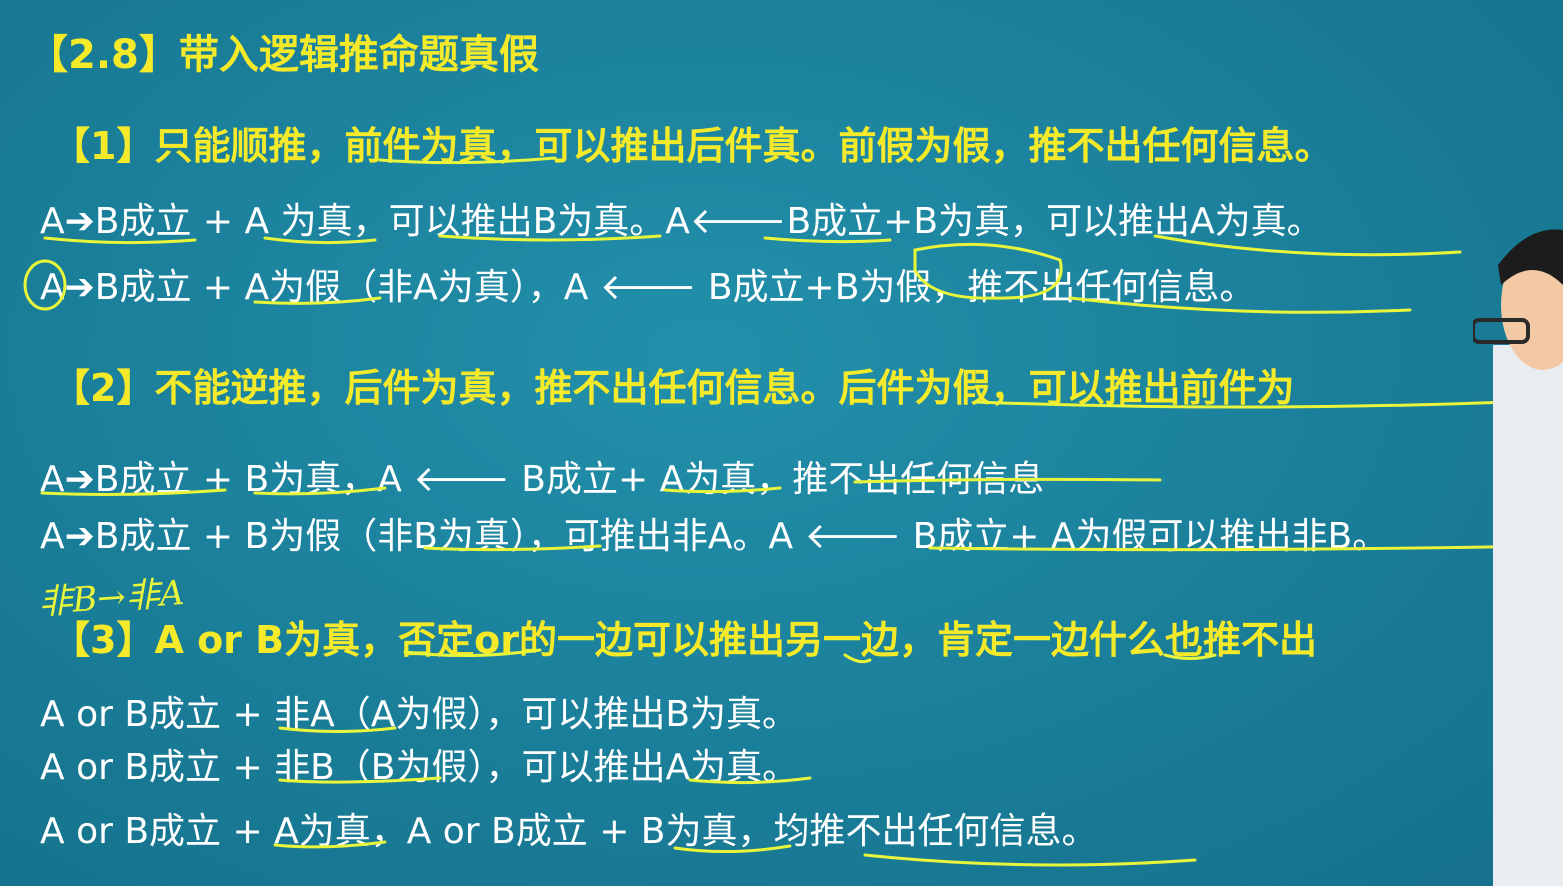  Describe the element at coordinates (681, 221) in the screenshot. I see `section1-line1: A➔B成立 + A 为真，可以推出B为真。A🡐B成立+B为真，可以推出A为真。` at that location.